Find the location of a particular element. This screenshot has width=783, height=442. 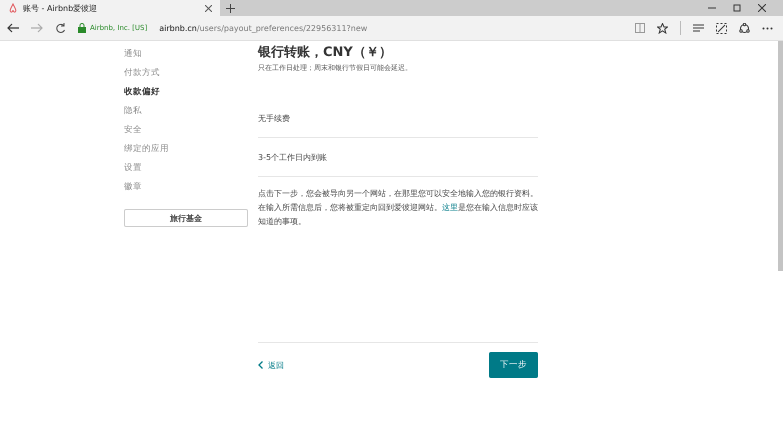

sidebar-item: 隐私 is located at coordinates (186, 111).